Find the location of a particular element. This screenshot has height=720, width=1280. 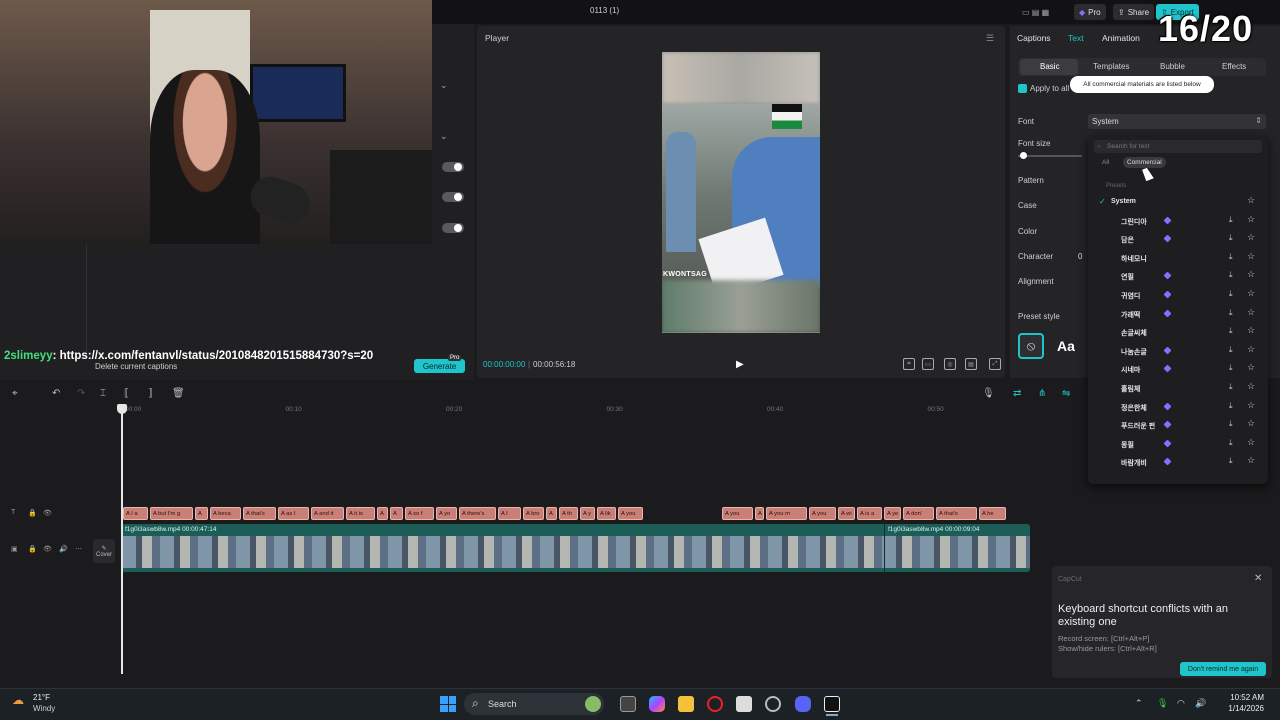

menu-icon: ☰ is located at coordinates (990, 38).